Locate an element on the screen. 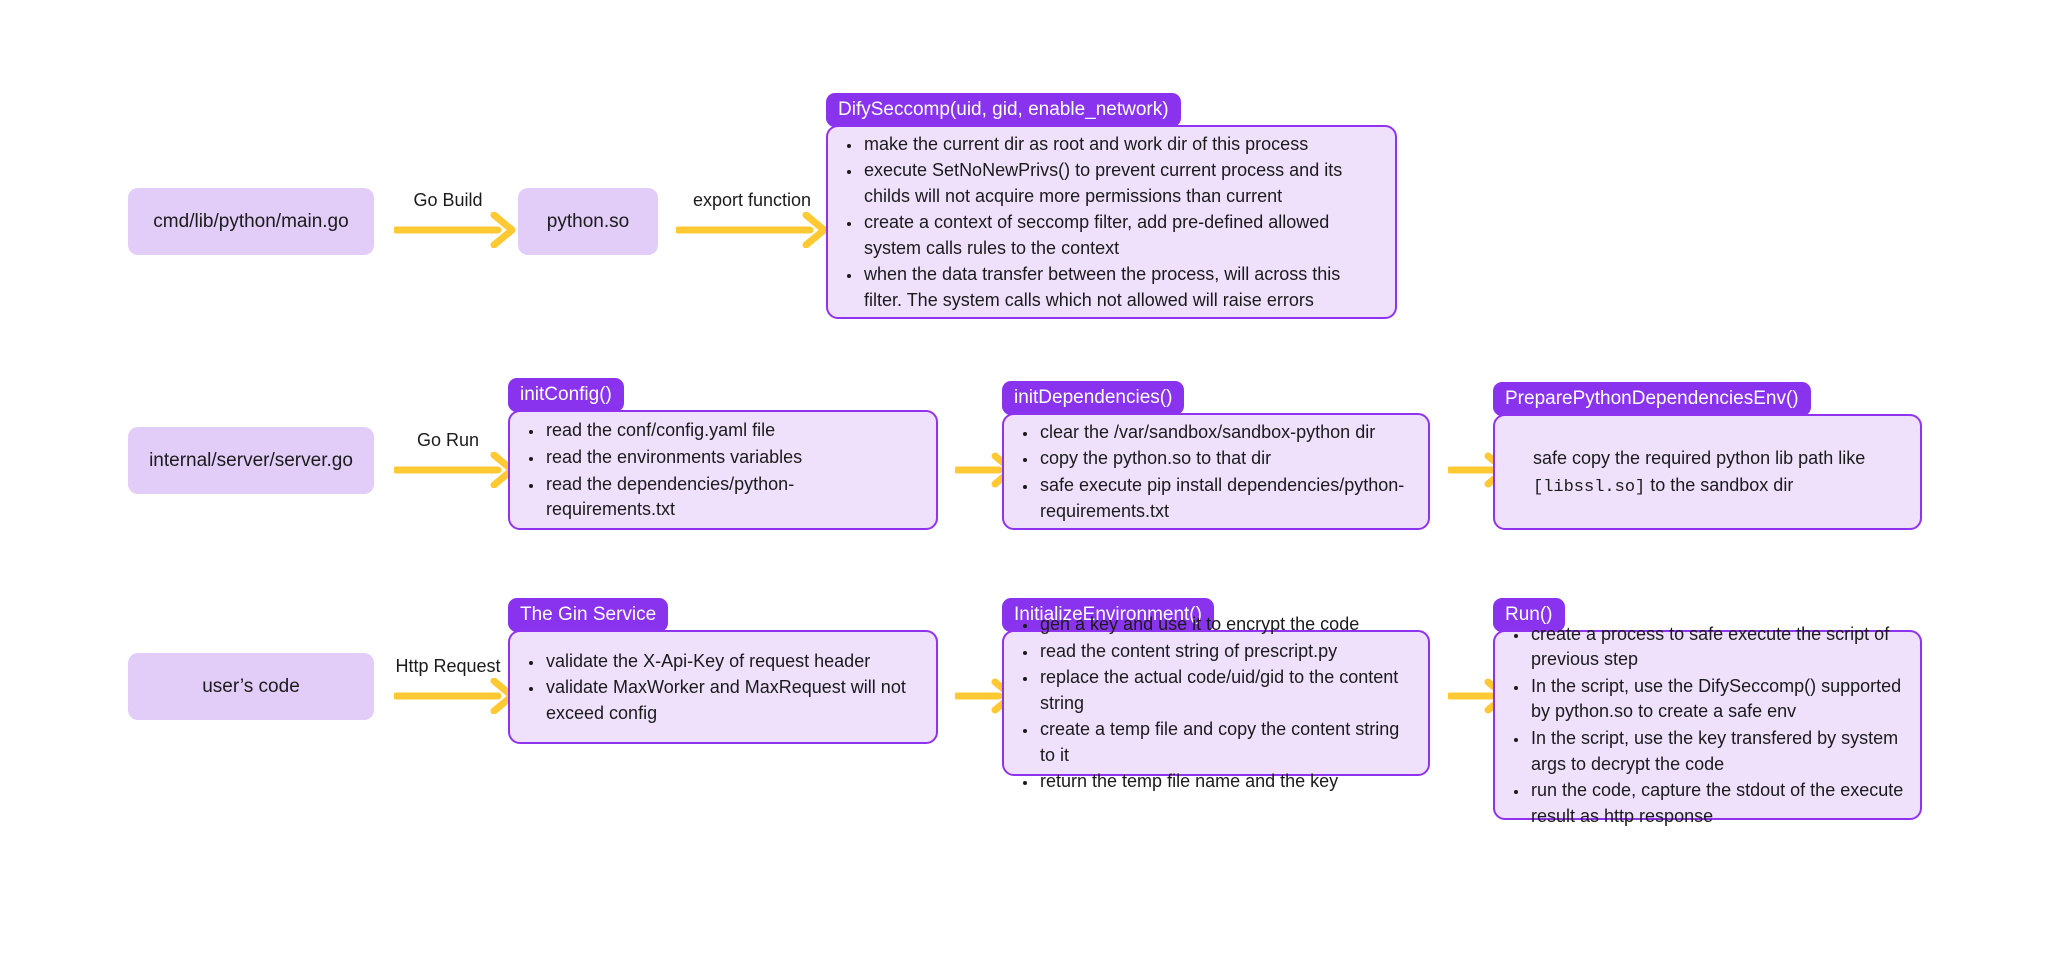 The width and height of the screenshot is (2048, 978). box-main-go-label: cmd/lib/python/main.go is located at coordinates (251, 221).